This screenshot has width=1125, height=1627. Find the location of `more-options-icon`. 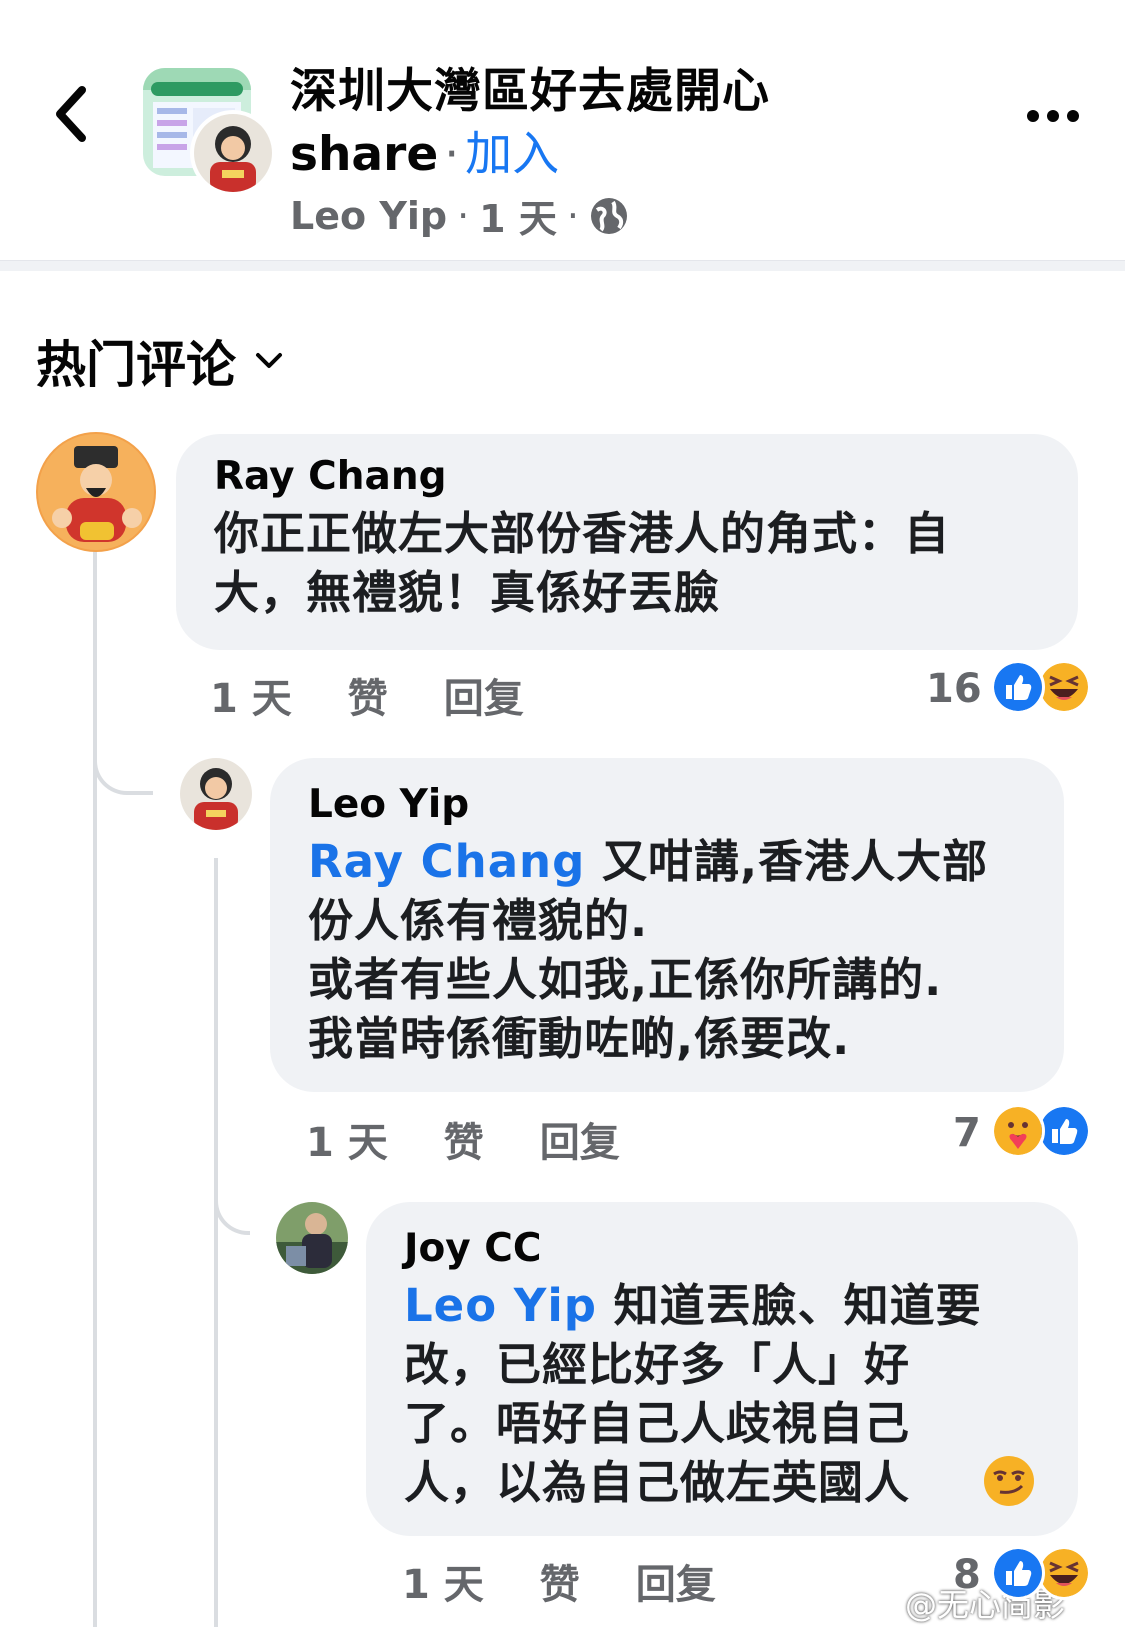

more-options-icon is located at coordinates (1053, 116).